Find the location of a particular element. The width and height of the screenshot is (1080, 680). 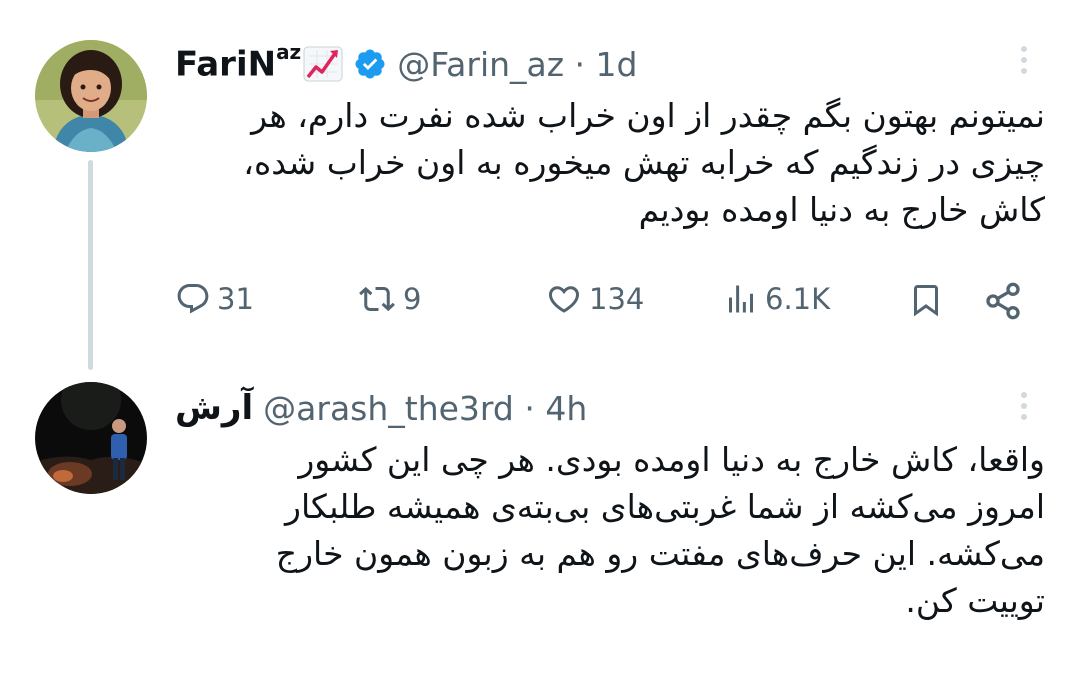

share-icon is located at coordinates (1003, 301).